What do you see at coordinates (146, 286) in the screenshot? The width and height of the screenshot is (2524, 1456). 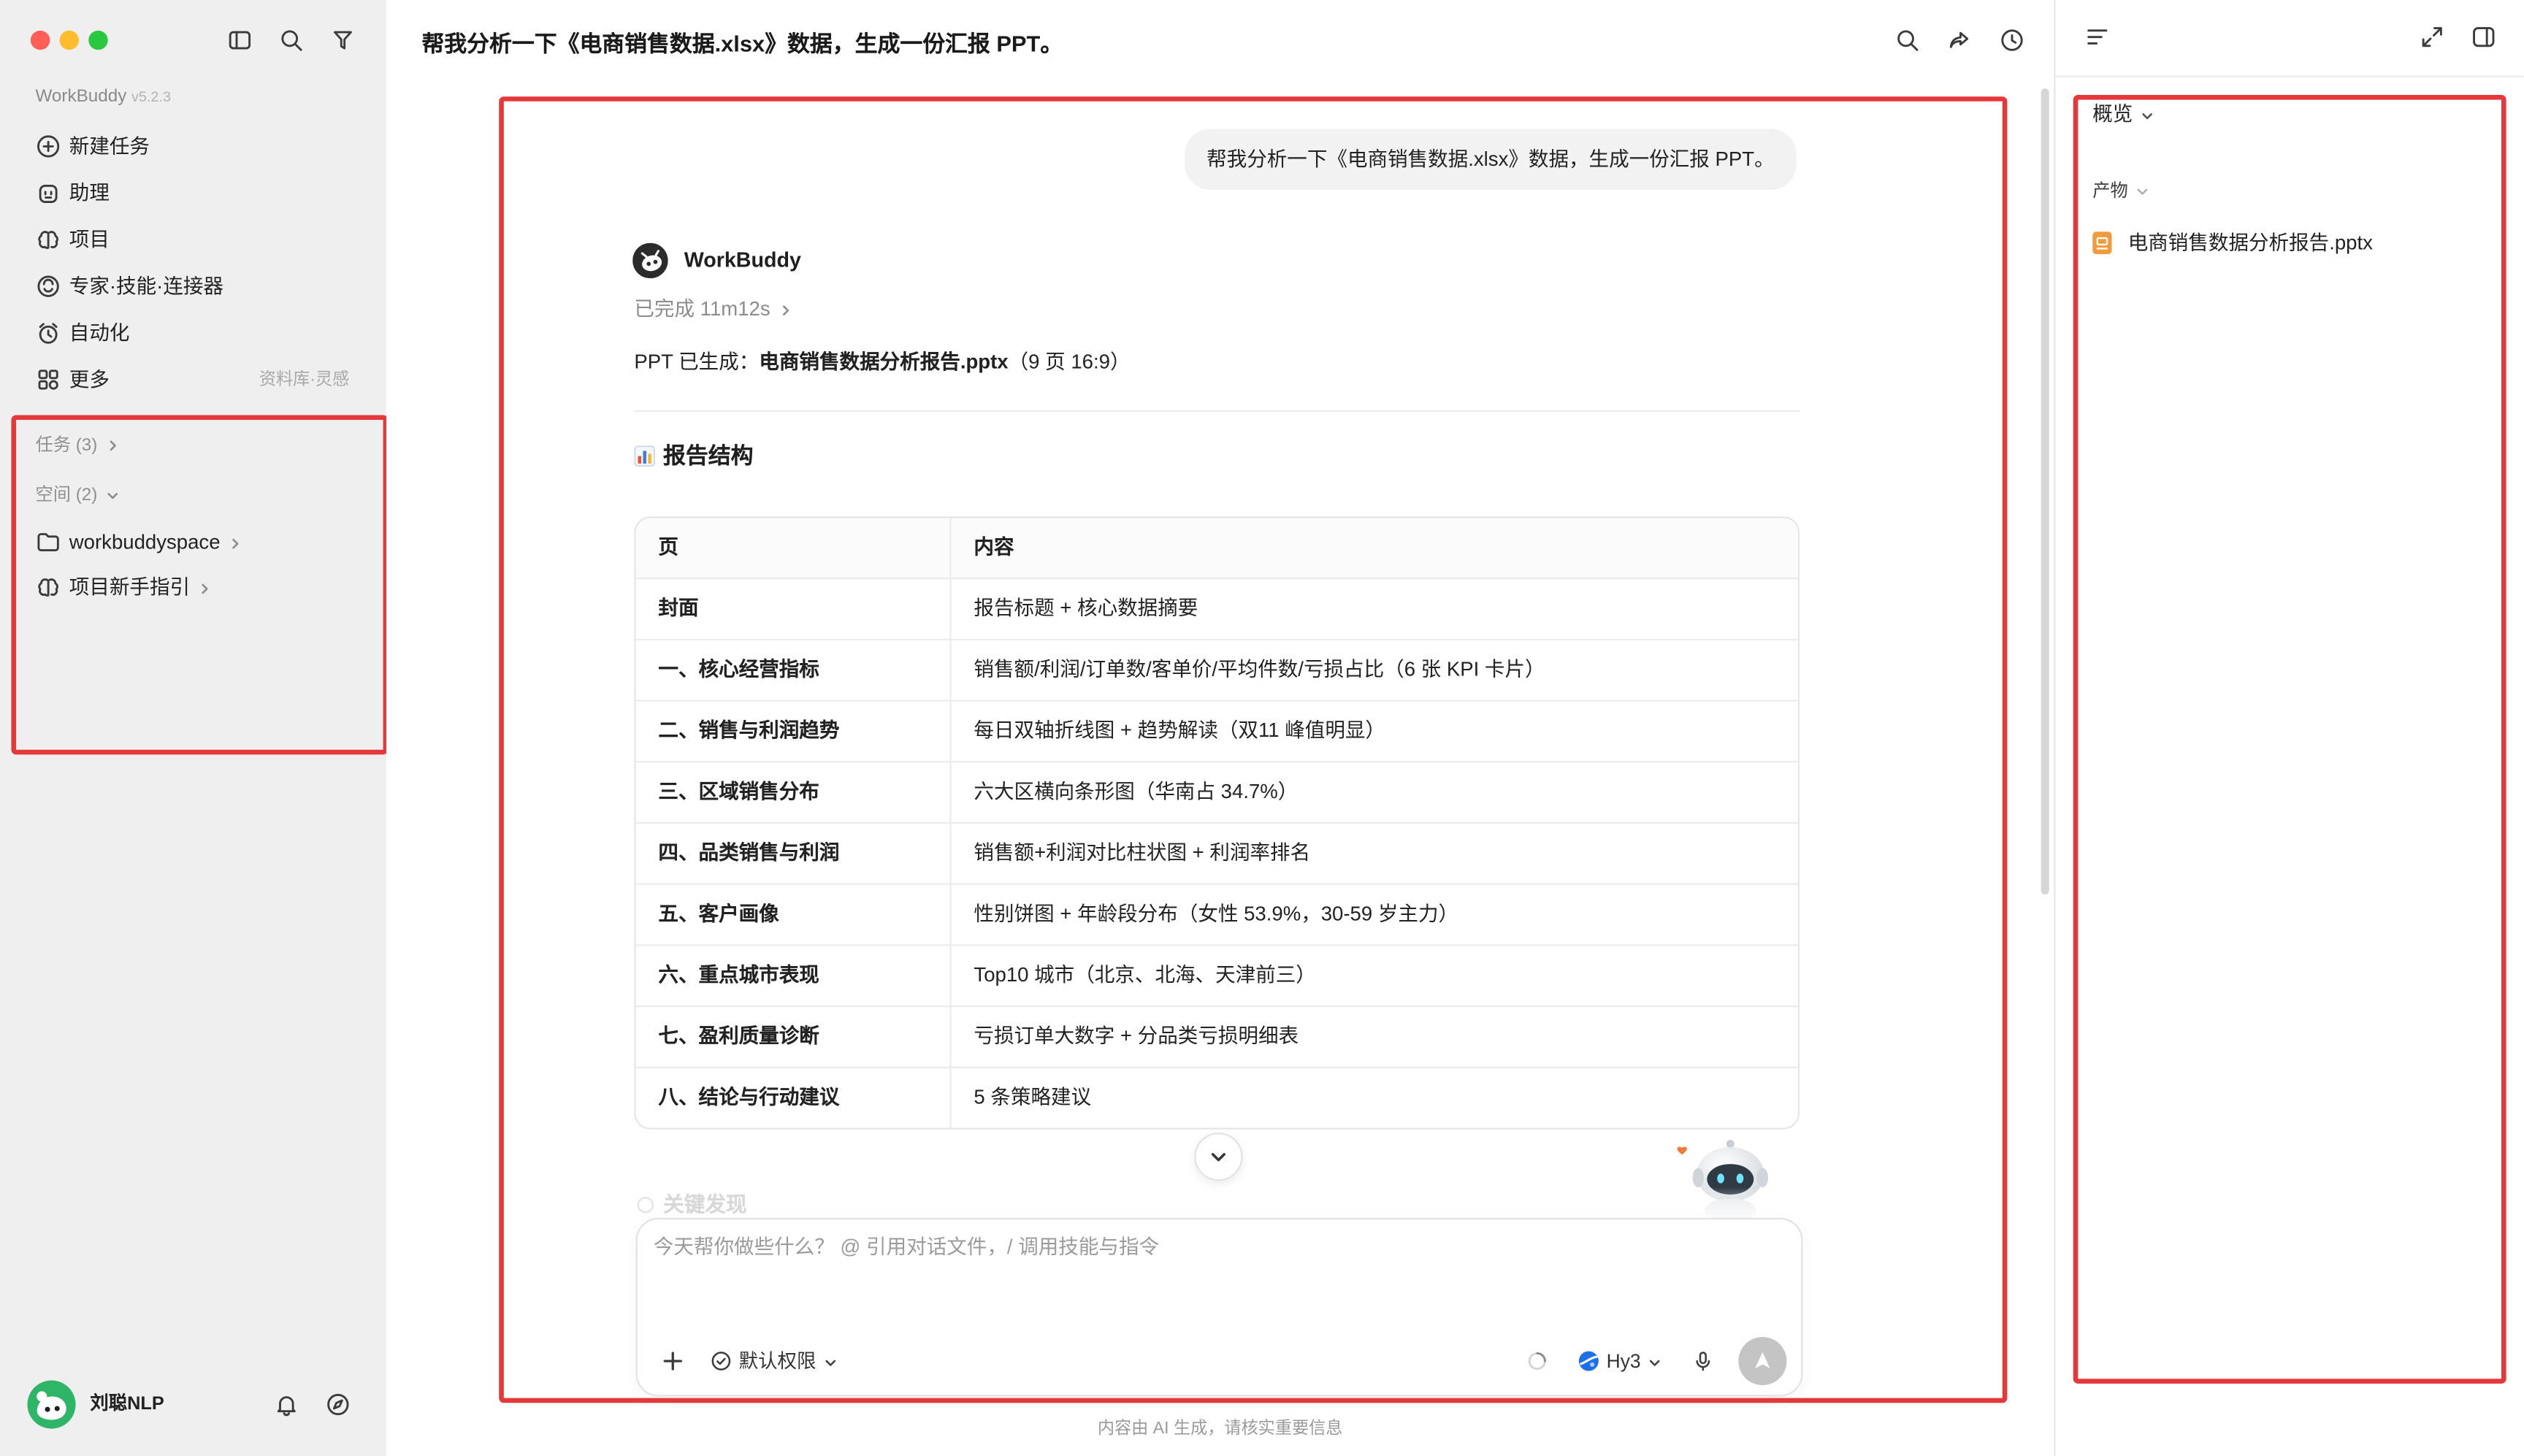 I see `sidebar-item-label: 专家·技能·连接器` at bounding box center [146, 286].